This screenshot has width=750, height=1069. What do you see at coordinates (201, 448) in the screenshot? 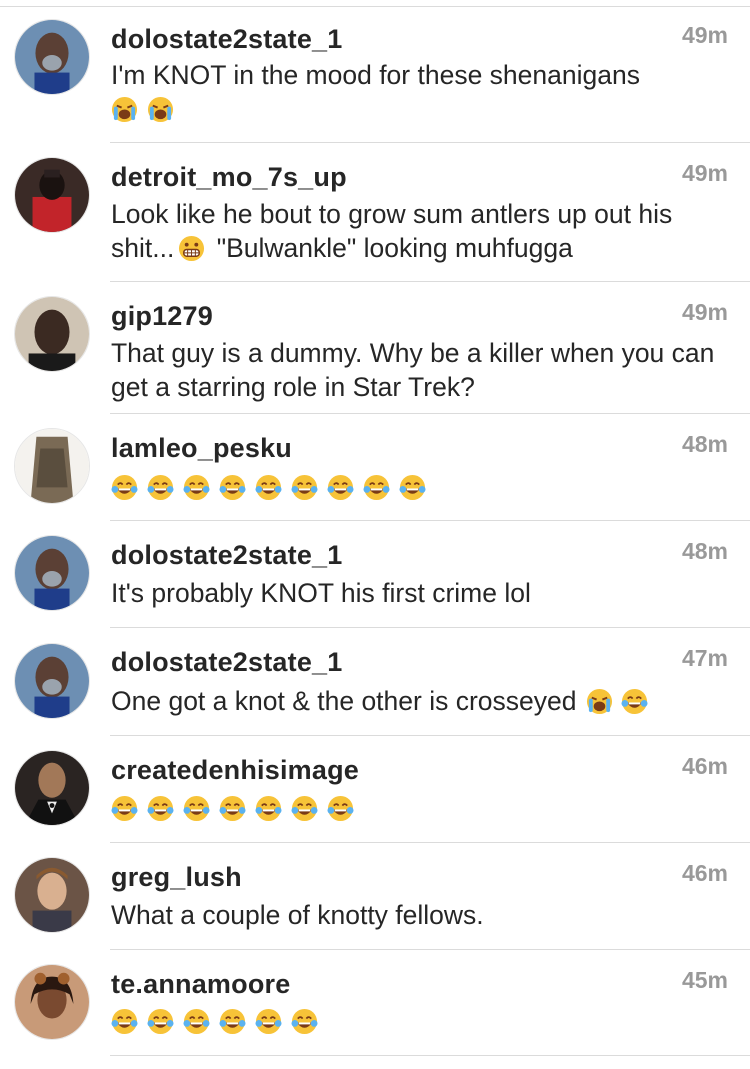
I see `comment-username: lamleo_pesku` at bounding box center [201, 448].